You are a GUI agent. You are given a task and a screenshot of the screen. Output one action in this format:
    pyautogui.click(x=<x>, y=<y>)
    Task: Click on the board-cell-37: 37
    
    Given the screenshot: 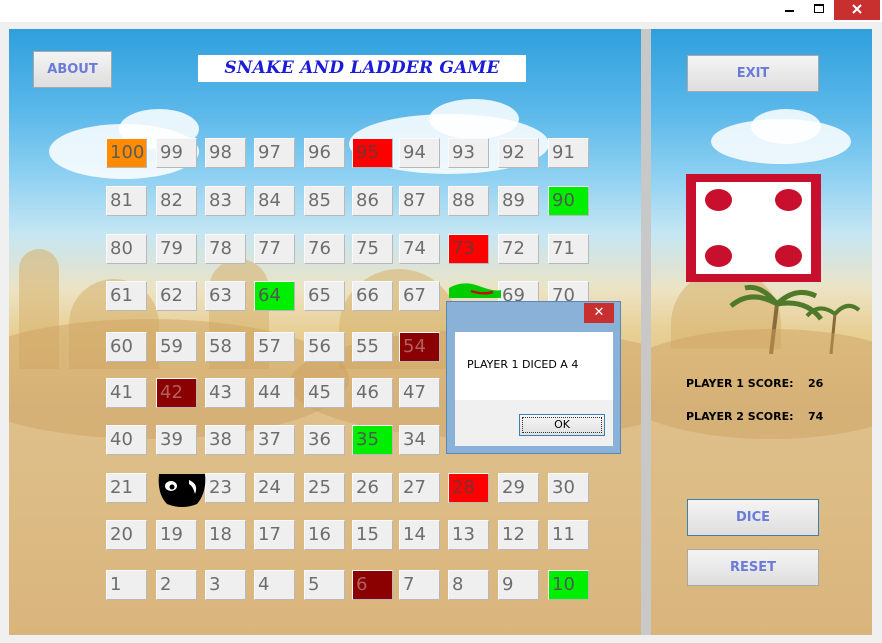 What is the action you would take?
    pyautogui.click(x=274, y=440)
    